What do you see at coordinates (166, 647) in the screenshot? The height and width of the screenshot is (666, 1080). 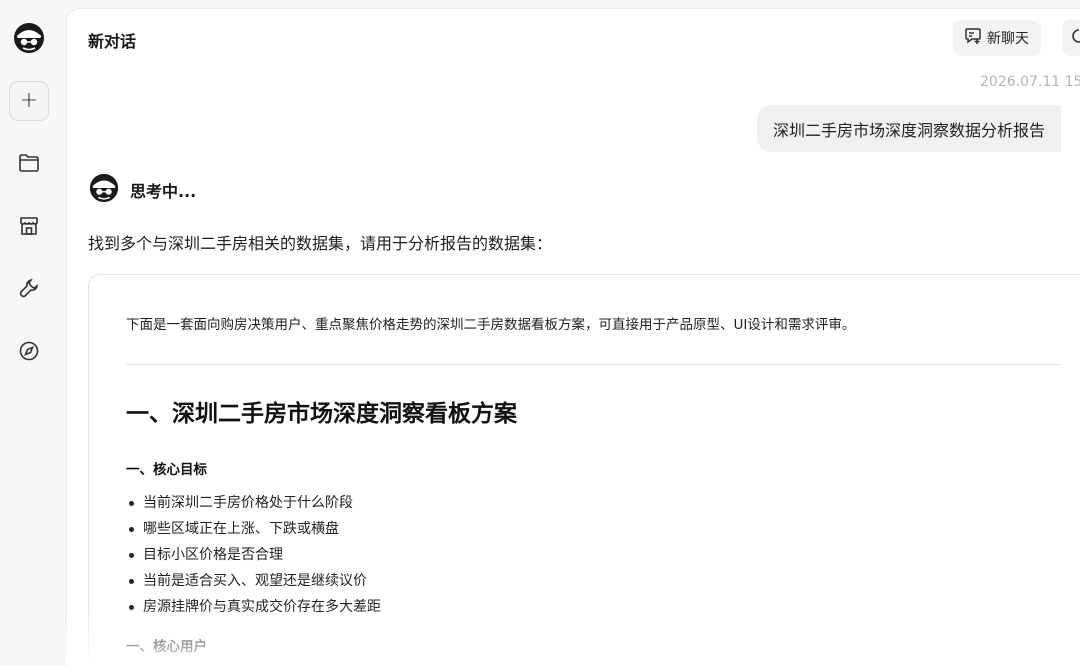 I see `section-title-users: 一、核心用户` at bounding box center [166, 647].